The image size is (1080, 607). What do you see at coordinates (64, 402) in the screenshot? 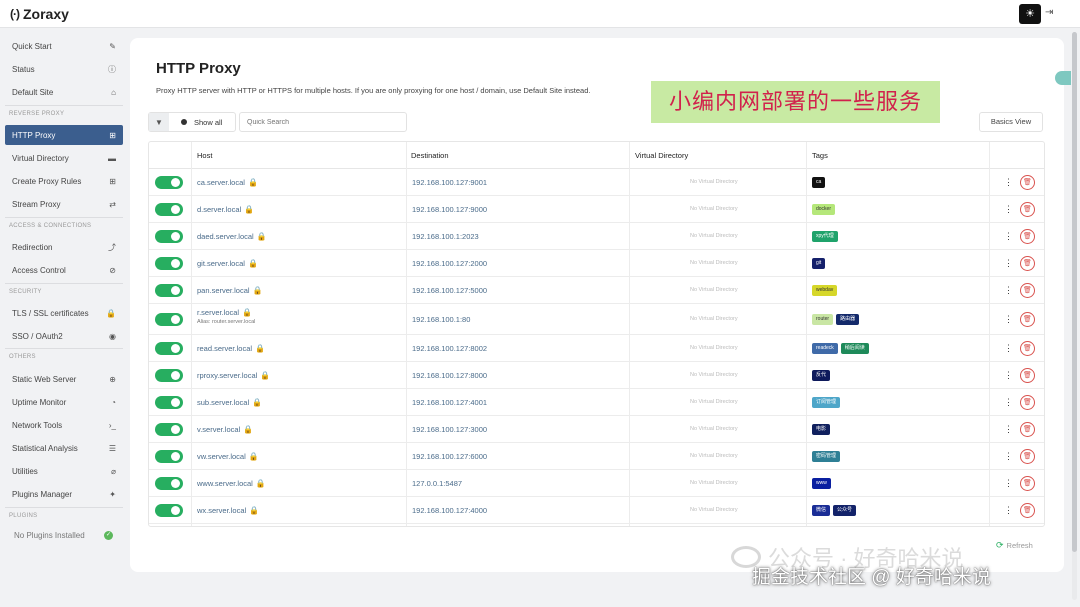
I see `sidebar-item-uptime-monitor: Uptime Monitor ◔` at bounding box center [64, 402].